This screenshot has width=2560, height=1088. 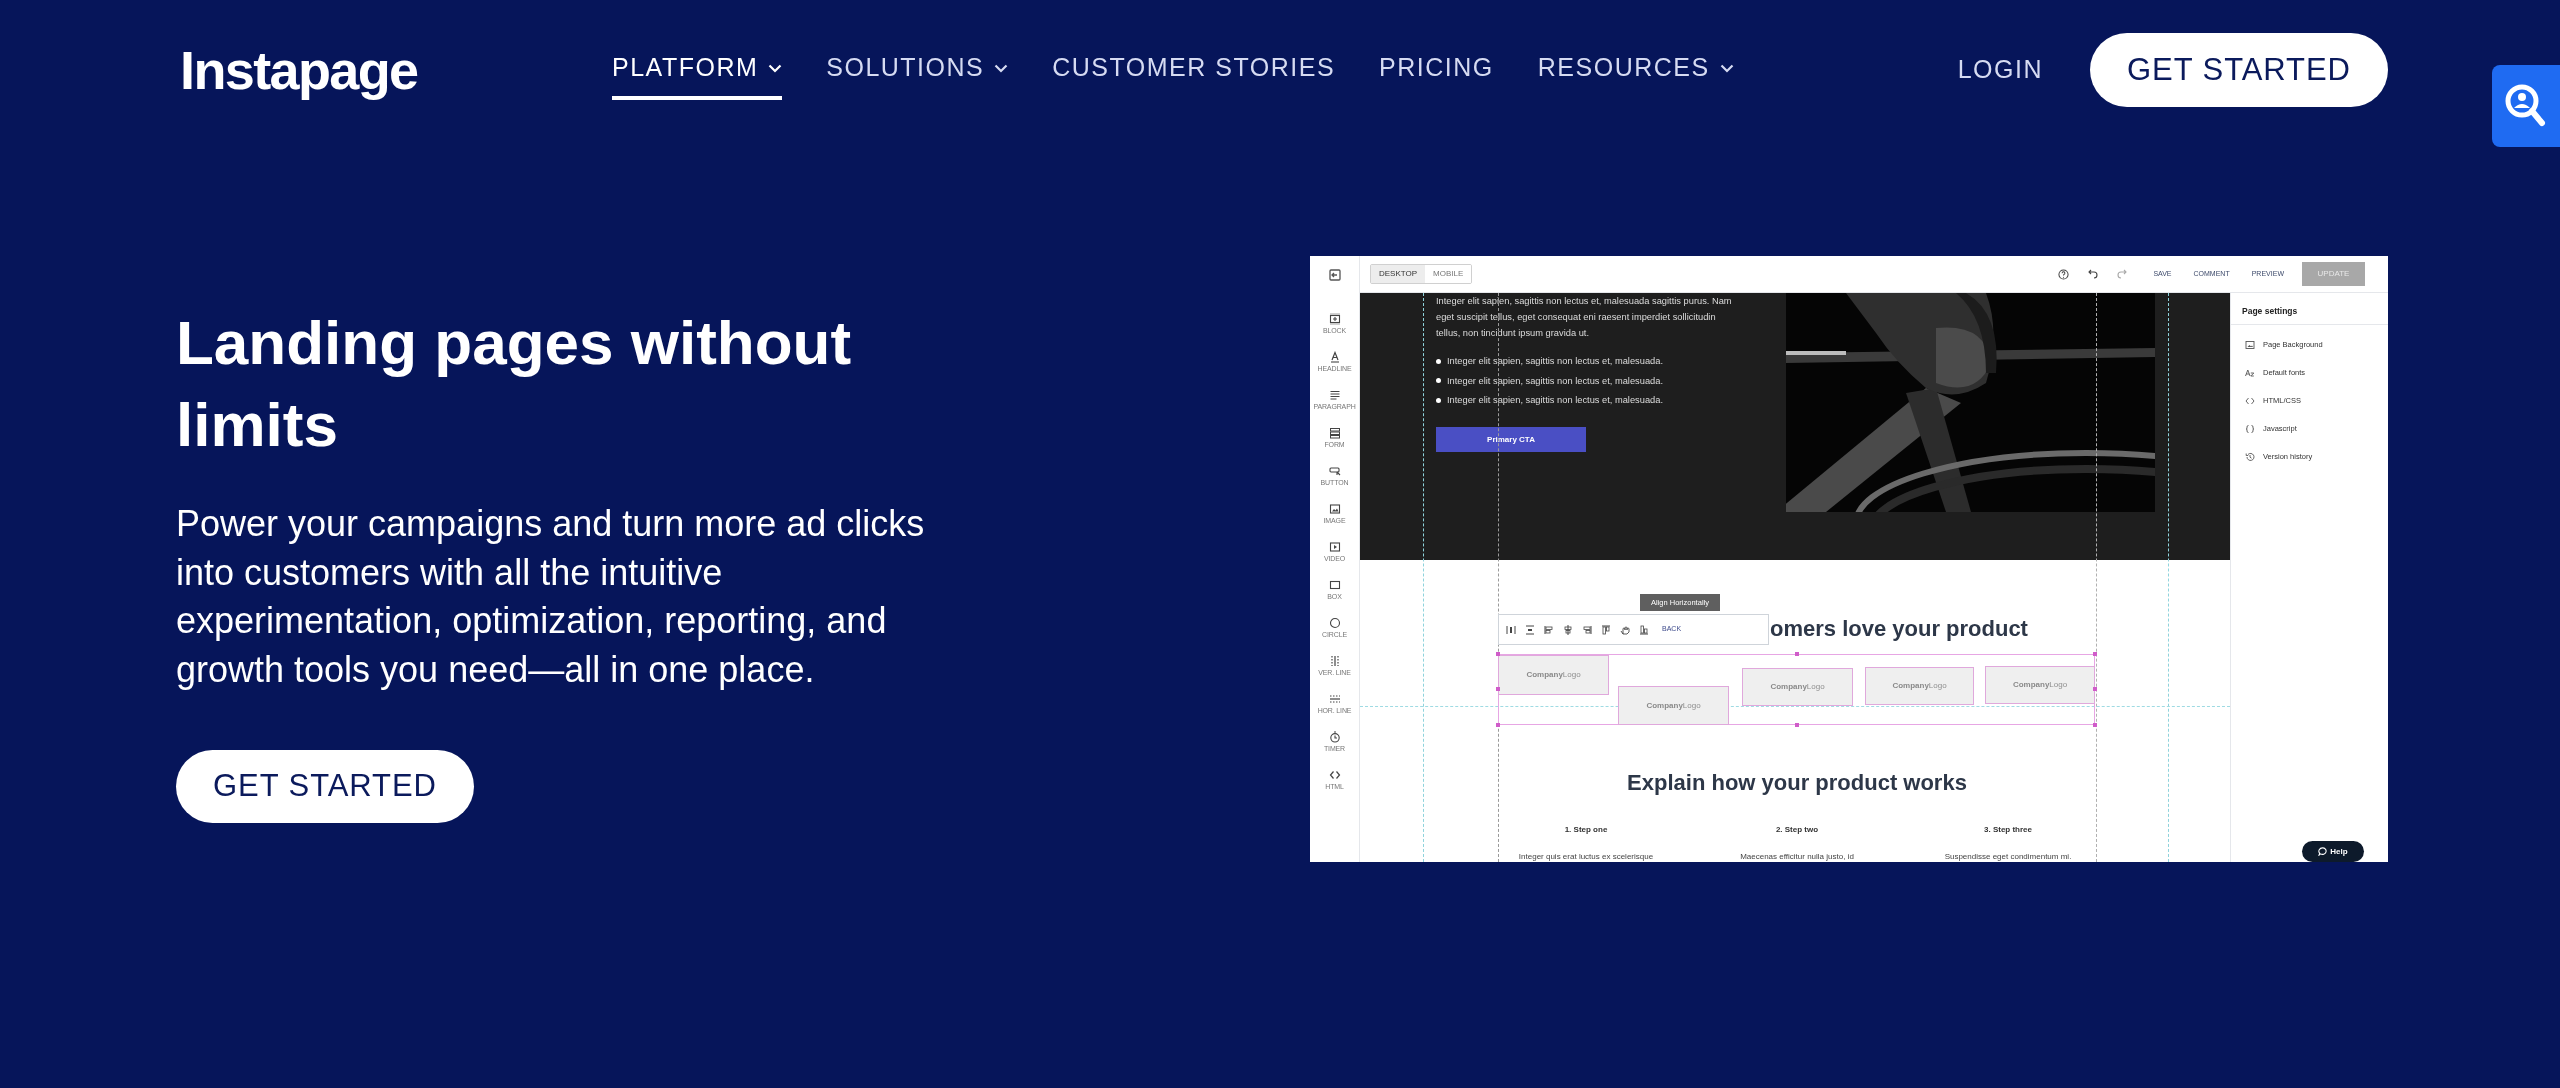 I want to click on help-button: Help, so click(x=2333, y=851).